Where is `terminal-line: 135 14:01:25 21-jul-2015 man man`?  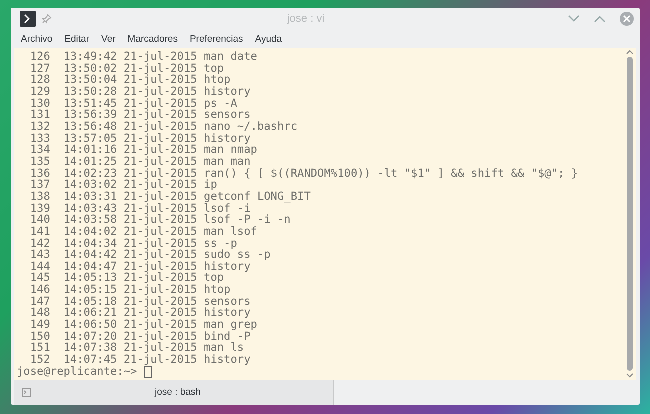 terminal-line: 135 14:01:25 21-jul-2015 man man is located at coordinates (140, 162).